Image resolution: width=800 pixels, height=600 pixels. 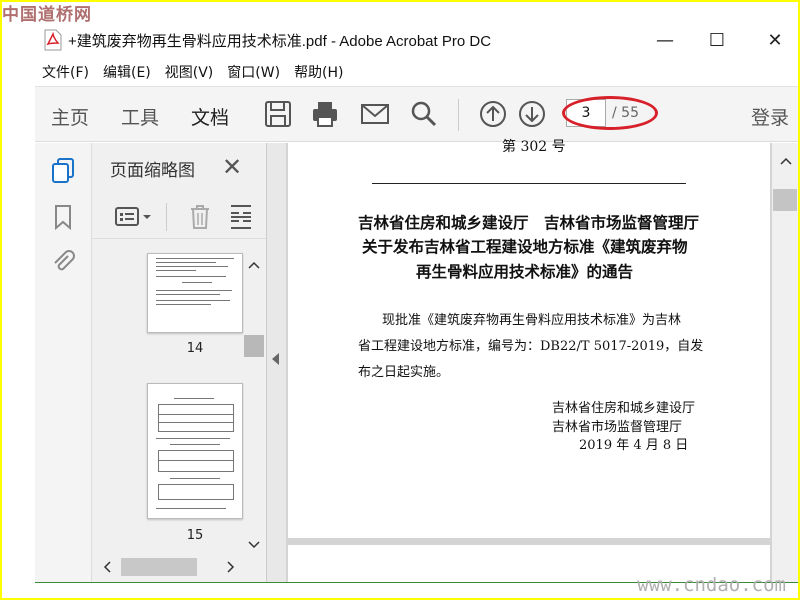 I want to click on thumbnail-options-icon, so click(x=134, y=217).